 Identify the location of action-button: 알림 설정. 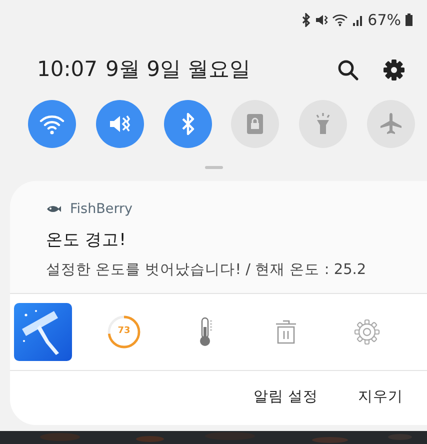
(285, 398).